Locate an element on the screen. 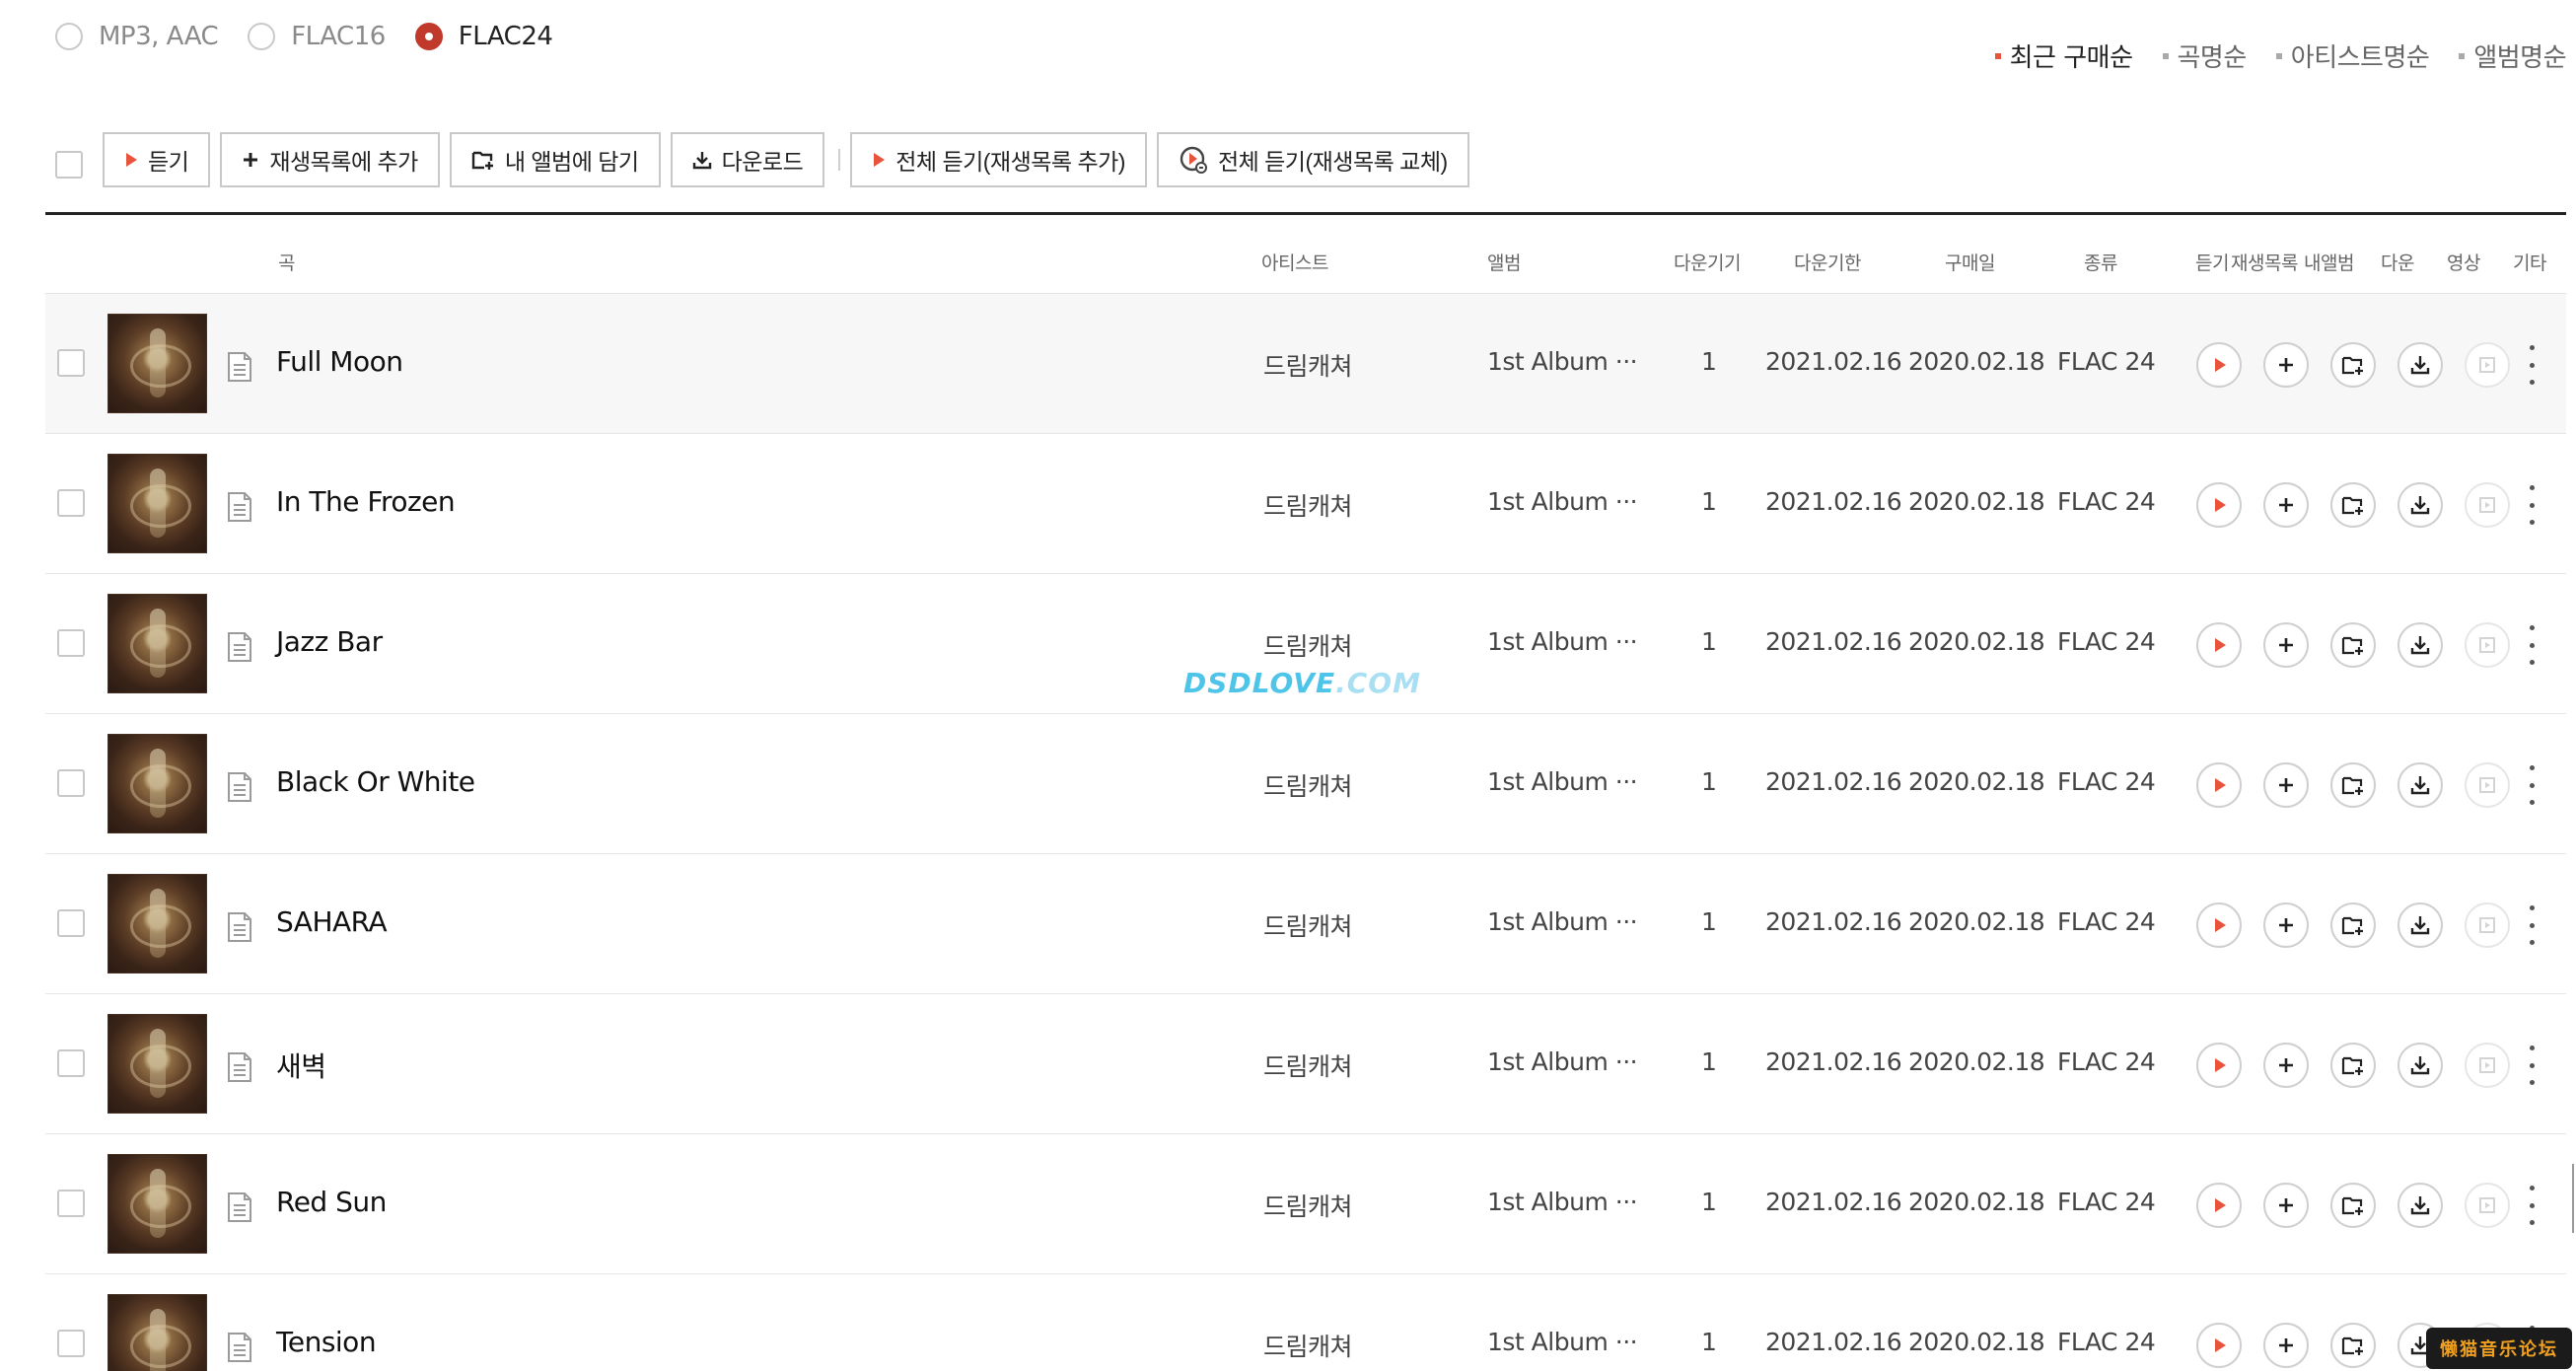 The height and width of the screenshot is (1371, 2576). sort-recent-purchase: 최근 구매순 is located at coordinates (2063, 56).